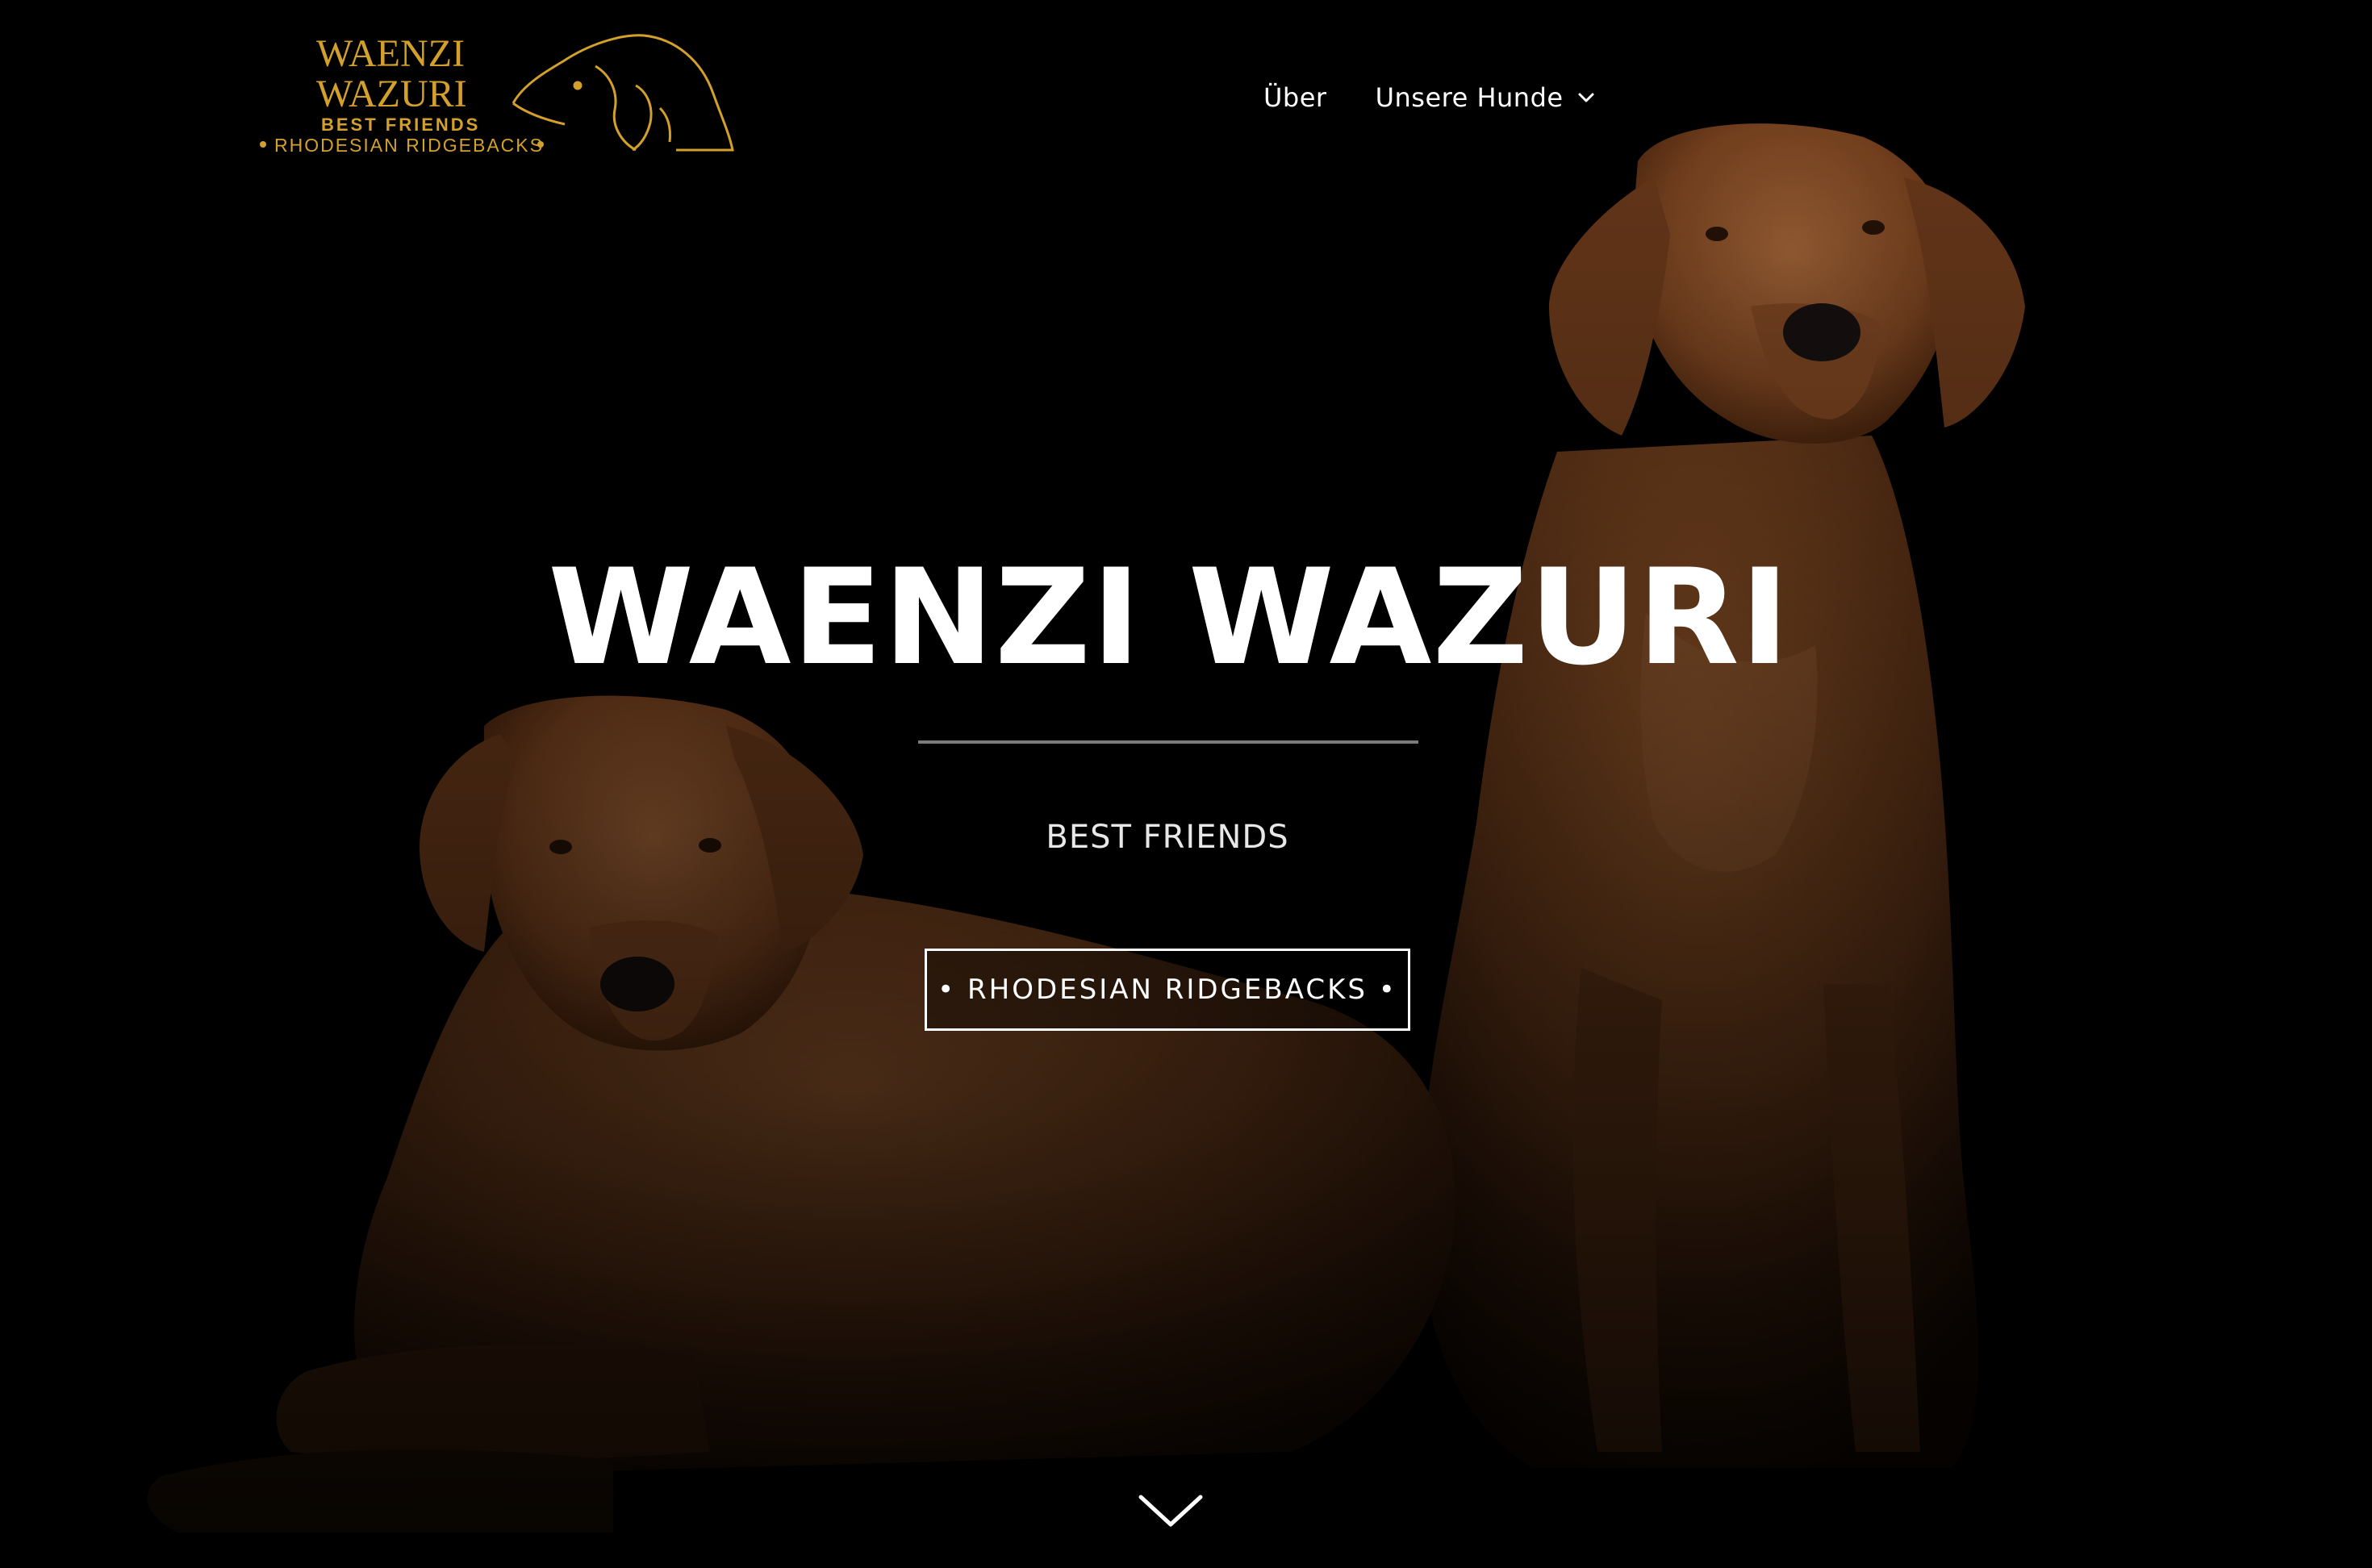 Image resolution: width=2372 pixels, height=1568 pixels. What do you see at coordinates (391, 54) in the screenshot?
I see `logo-line-1: WAENZI` at bounding box center [391, 54].